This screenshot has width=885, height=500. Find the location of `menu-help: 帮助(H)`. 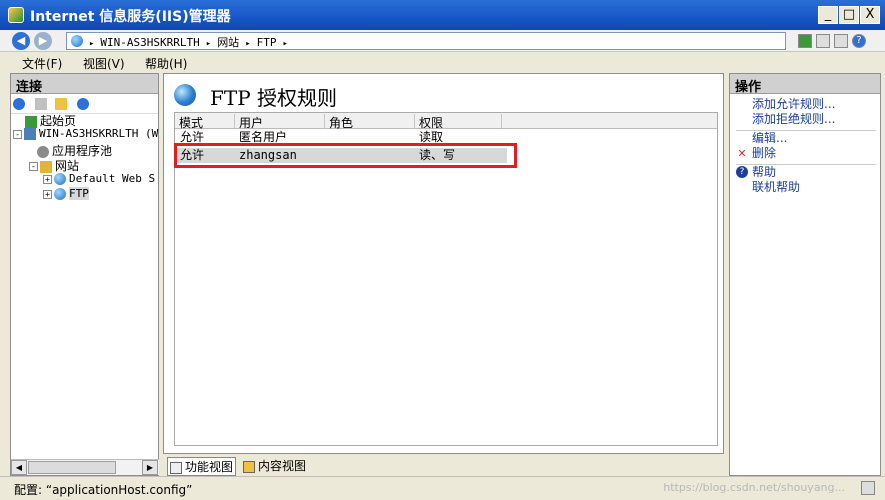

menu-help: 帮助(H) is located at coordinates (166, 63).